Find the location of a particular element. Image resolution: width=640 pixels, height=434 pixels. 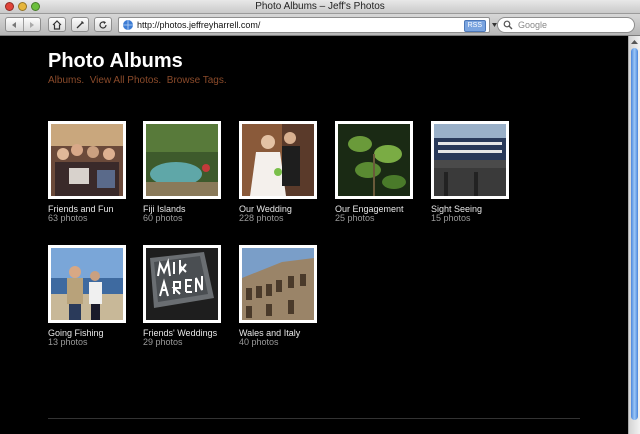

back-forward-buttons is located at coordinates (23, 24).